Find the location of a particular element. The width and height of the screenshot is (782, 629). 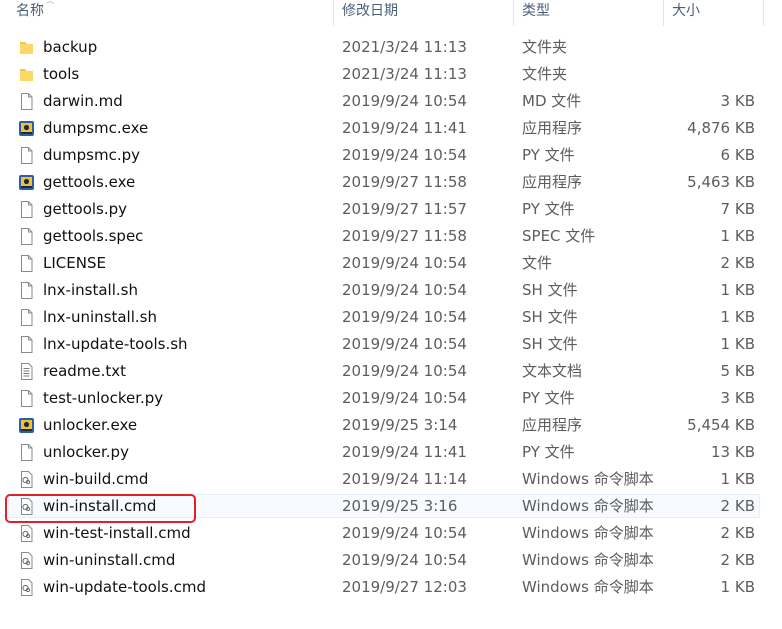

file-row: dumpsmc.py 2019/9/24 10:54 PY 文件 6 KB is located at coordinates (391, 155).